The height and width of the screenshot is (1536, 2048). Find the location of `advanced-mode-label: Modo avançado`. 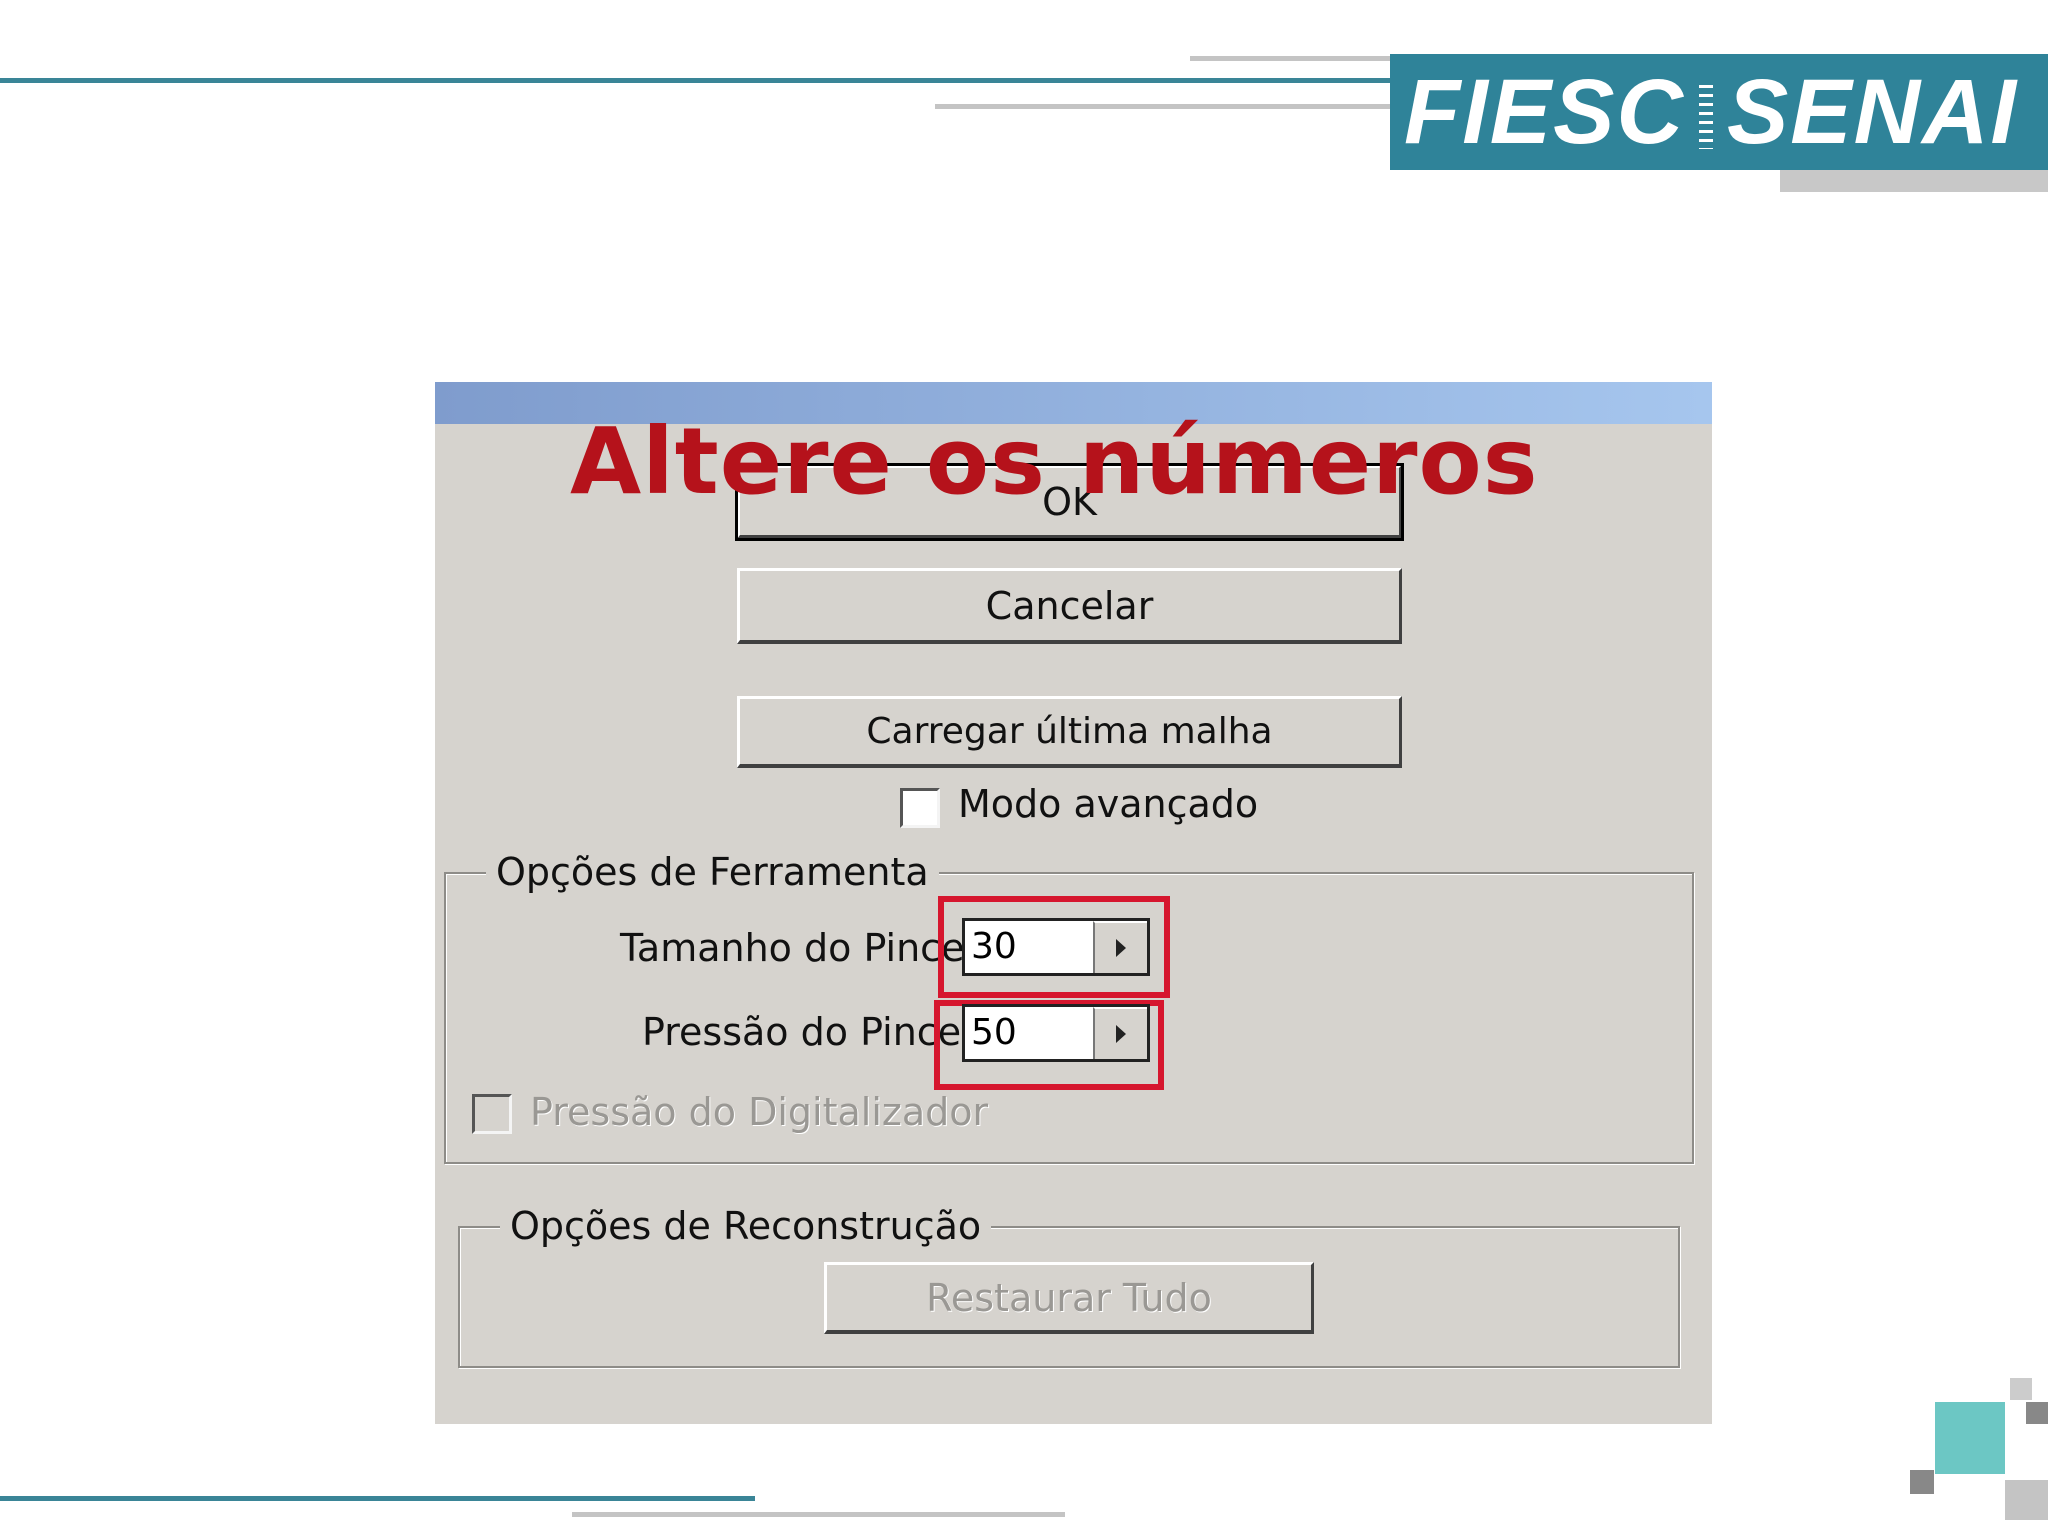

advanced-mode-label: Modo avançado is located at coordinates (1108, 804).